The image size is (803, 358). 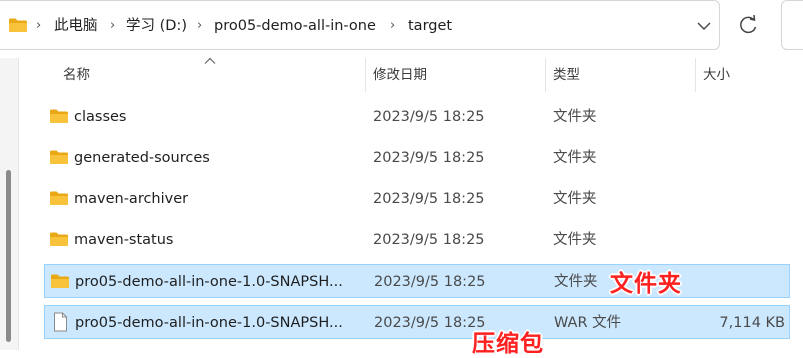 I want to click on file-icon, so click(x=60, y=322).